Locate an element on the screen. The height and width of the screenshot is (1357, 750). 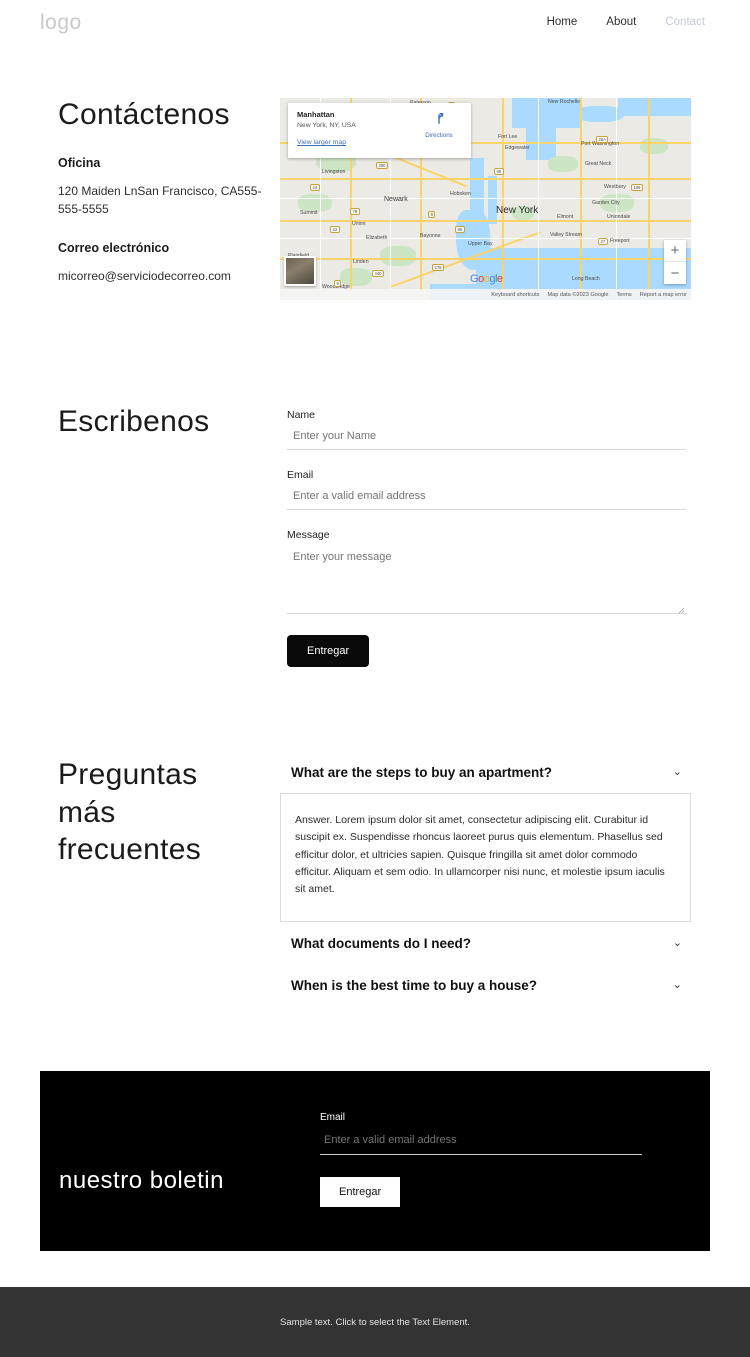
google-logo: Google is located at coordinates (486, 279).